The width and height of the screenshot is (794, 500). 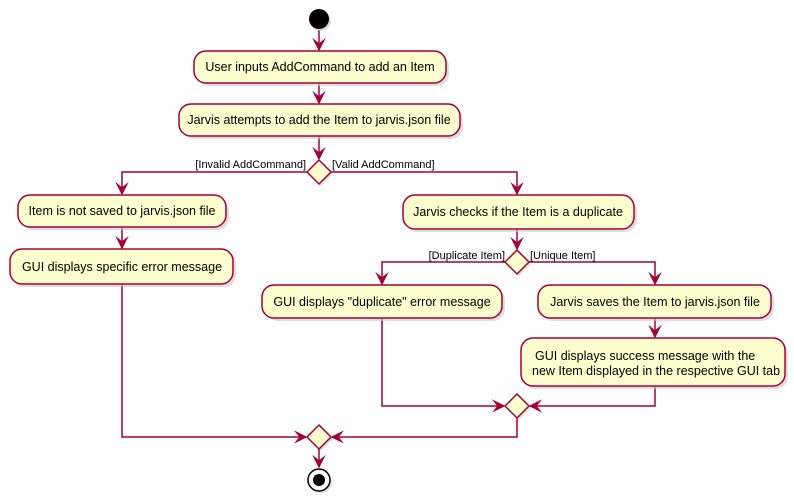 What do you see at coordinates (645, 356) in the screenshot?
I see `activity-label-line1: GUI displays success message with the` at bounding box center [645, 356].